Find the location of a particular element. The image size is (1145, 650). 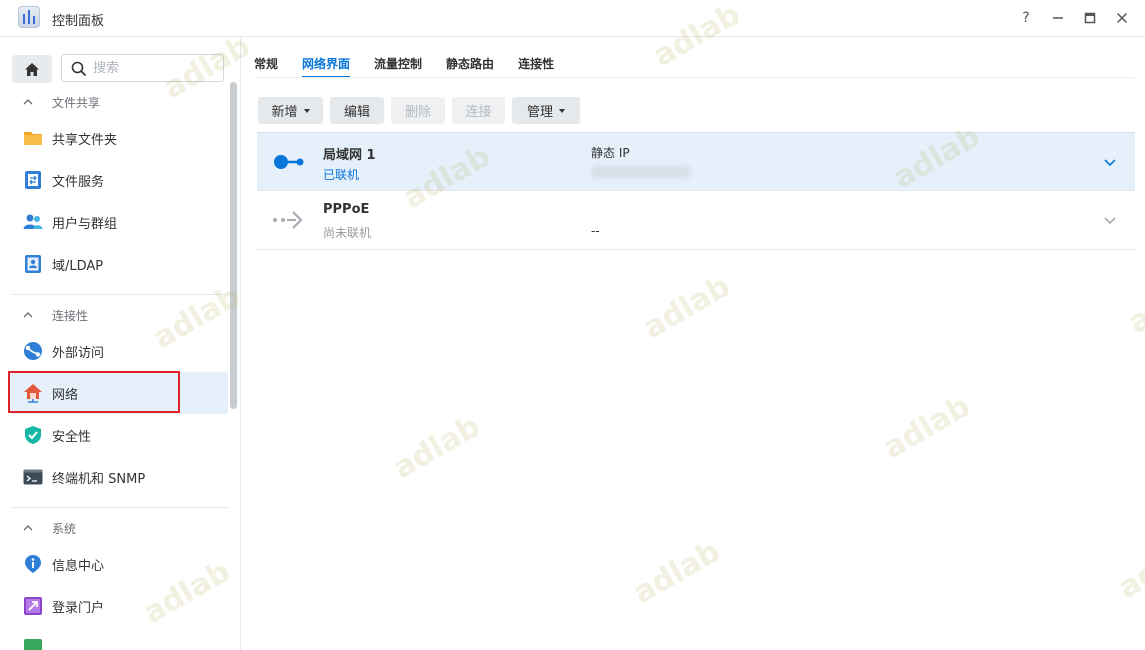

terminal-icon is located at coordinates (33, 477).